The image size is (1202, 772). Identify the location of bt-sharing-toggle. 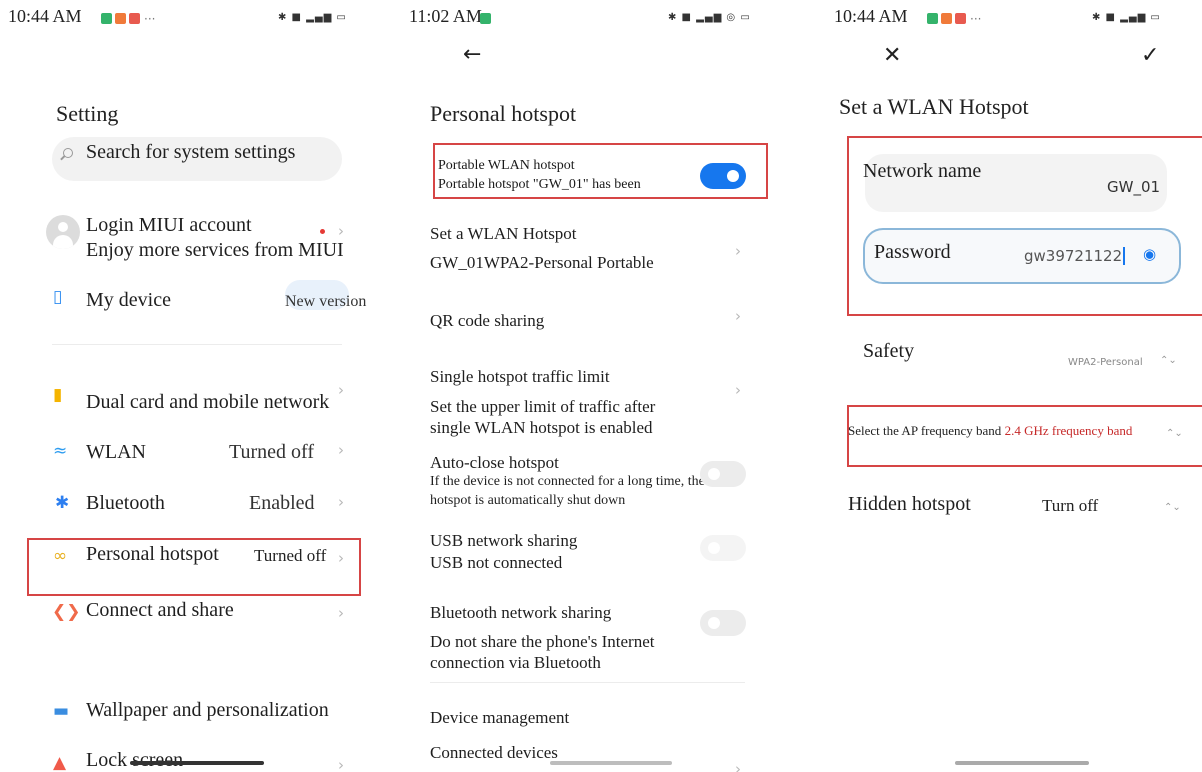
(723, 623).